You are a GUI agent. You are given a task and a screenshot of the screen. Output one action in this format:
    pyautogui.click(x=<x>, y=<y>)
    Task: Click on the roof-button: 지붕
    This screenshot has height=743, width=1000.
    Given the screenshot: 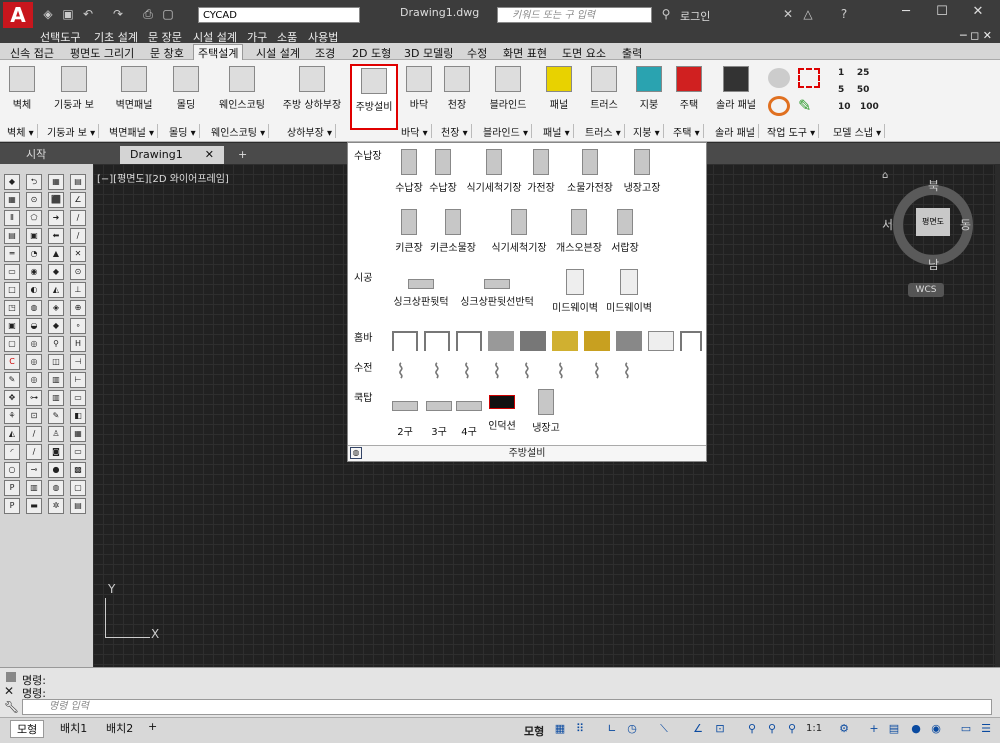 What is the action you would take?
    pyautogui.click(x=649, y=90)
    